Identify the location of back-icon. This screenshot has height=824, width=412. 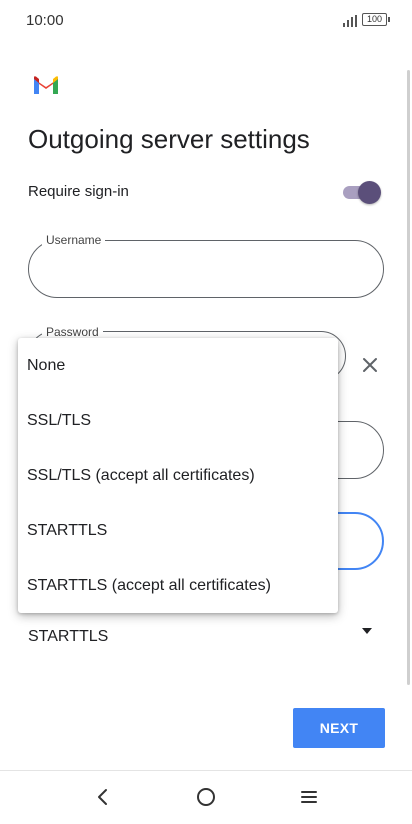
(103, 797).